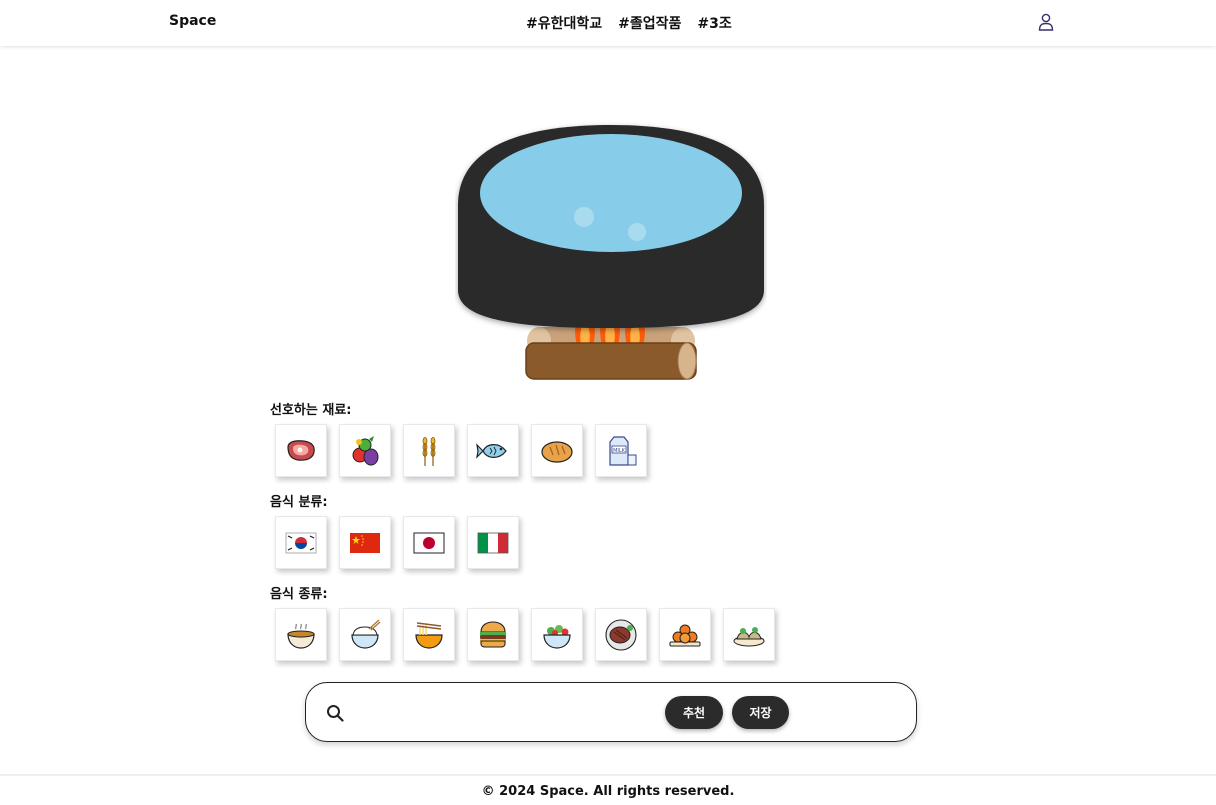 The width and height of the screenshot is (1216, 805). I want to click on fried-balls-icon, so click(685, 635).